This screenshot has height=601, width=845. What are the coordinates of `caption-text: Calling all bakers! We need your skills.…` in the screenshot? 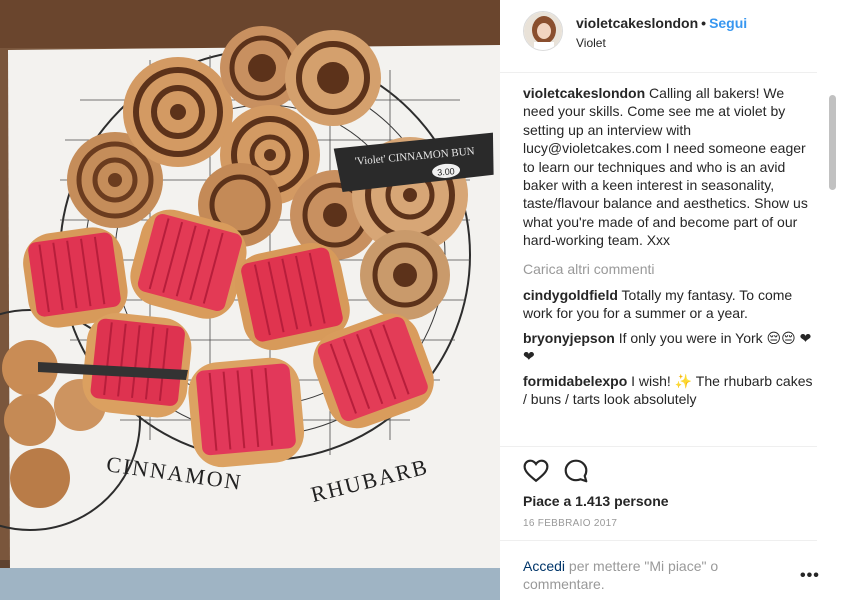 It's located at (665, 167).